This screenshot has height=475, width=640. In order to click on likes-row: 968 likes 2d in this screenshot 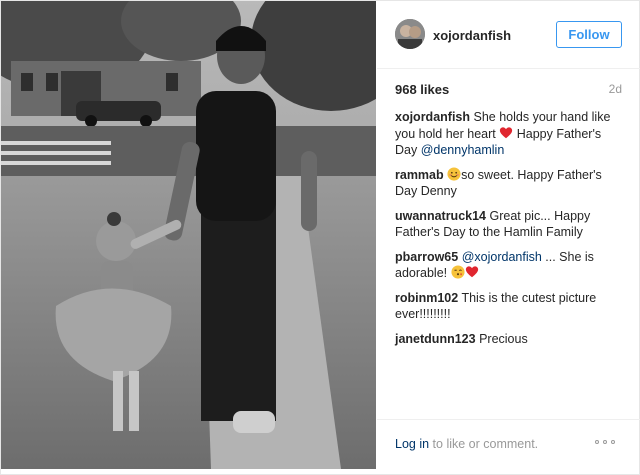, I will do `click(508, 90)`.